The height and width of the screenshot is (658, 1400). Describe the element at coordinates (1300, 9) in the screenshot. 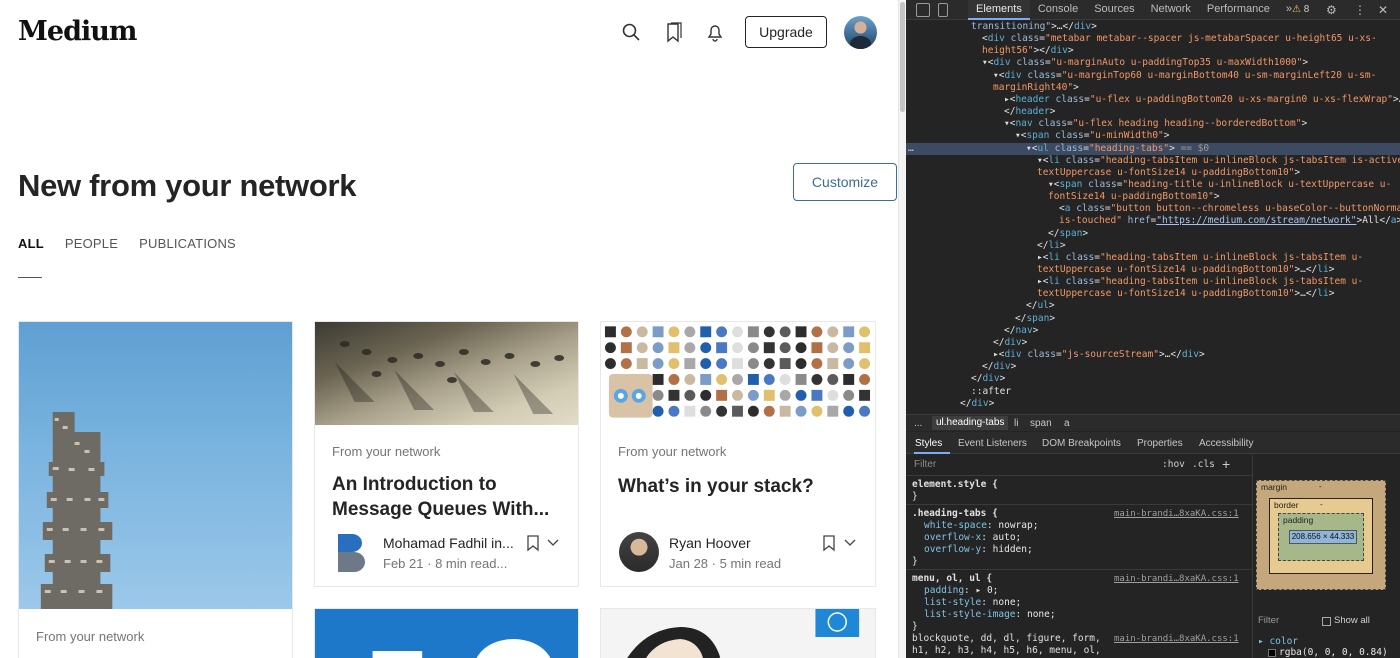

I see `warnings-counter: ⚠ 8` at that location.